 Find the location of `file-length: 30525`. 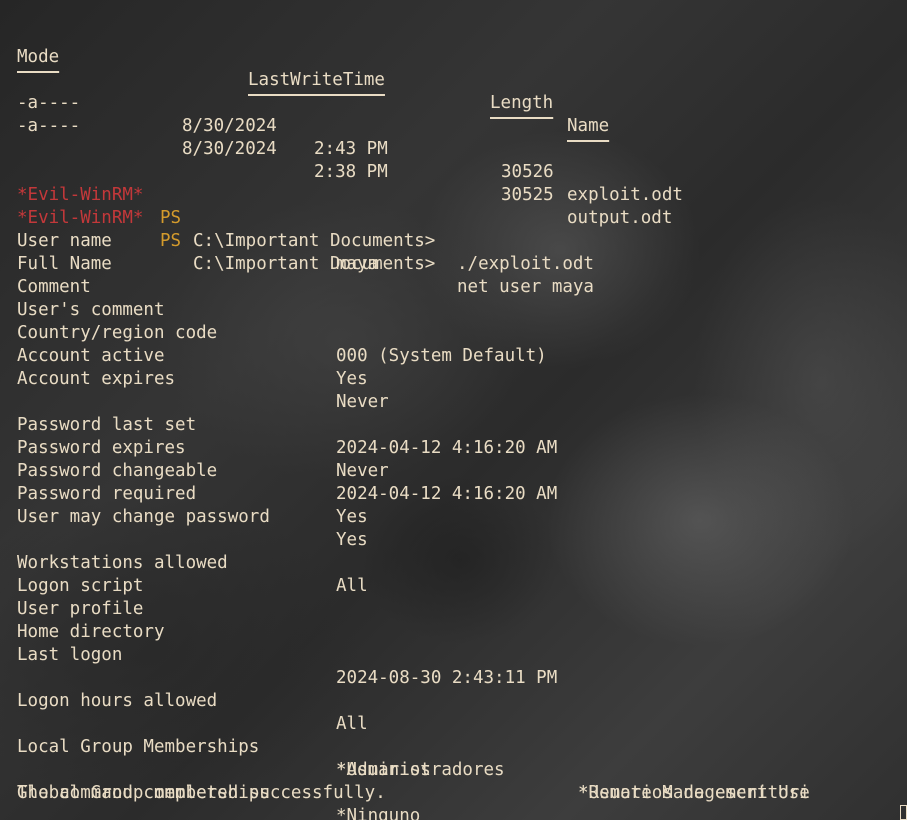

file-length: 30525 is located at coordinates (527, 195).